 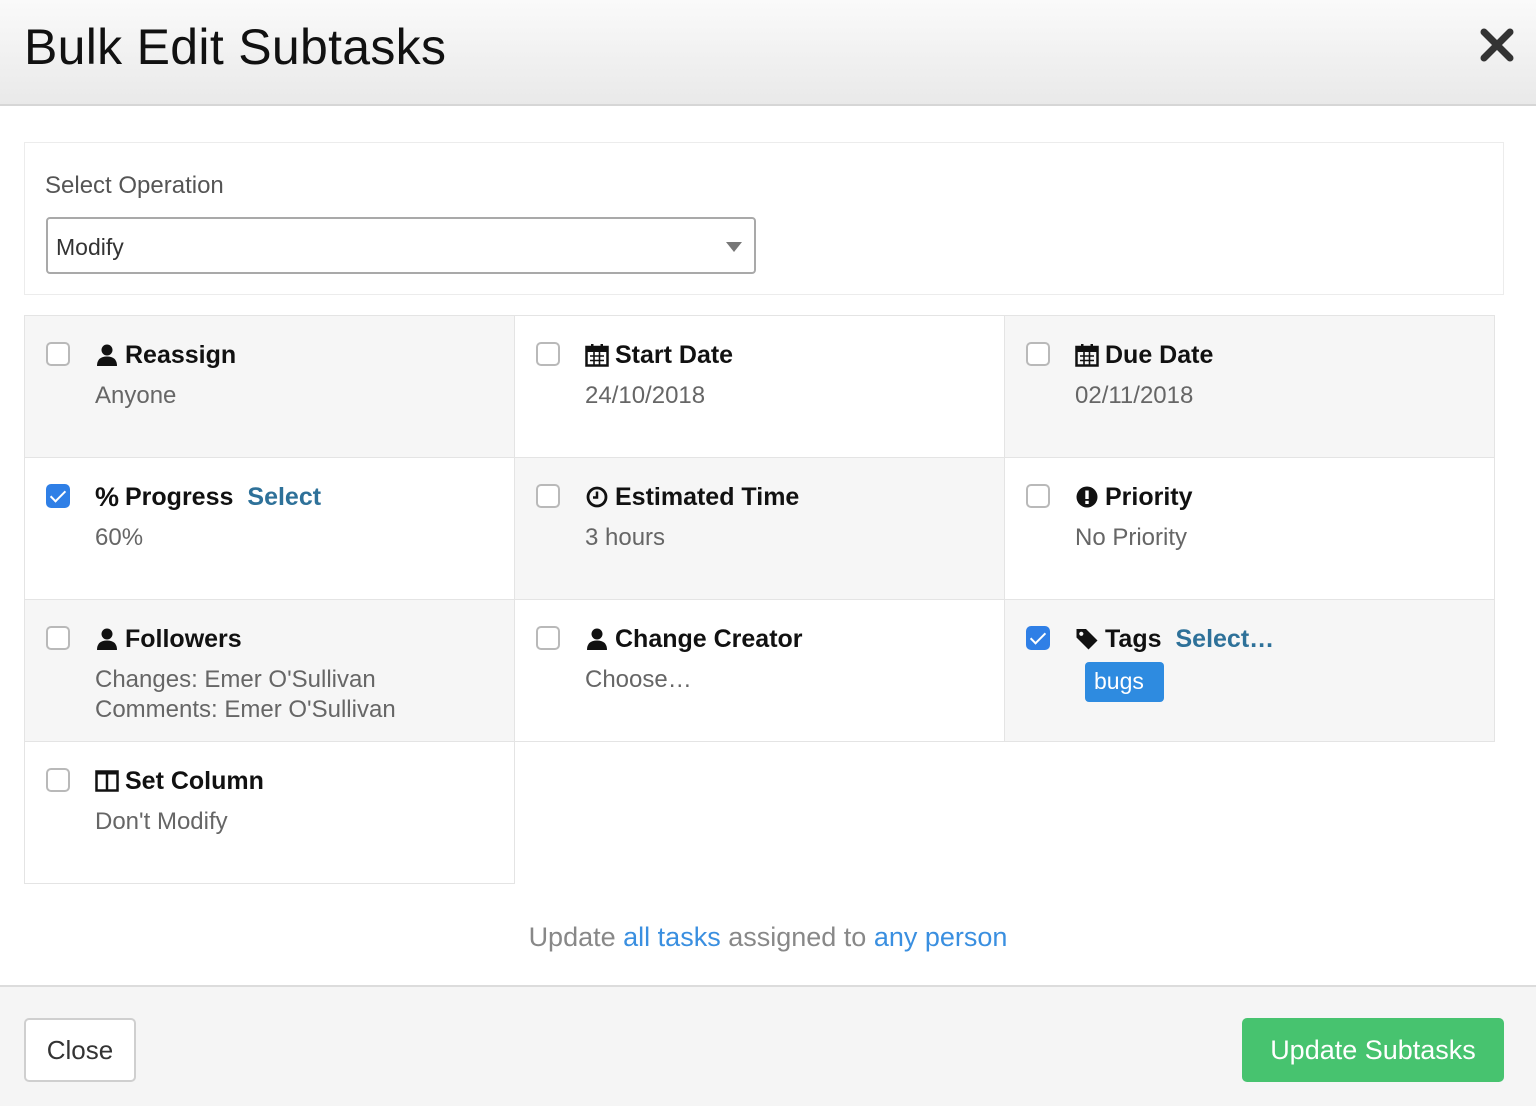 I want to click on operation-select-value: Modify, so click(x=90, y=247).